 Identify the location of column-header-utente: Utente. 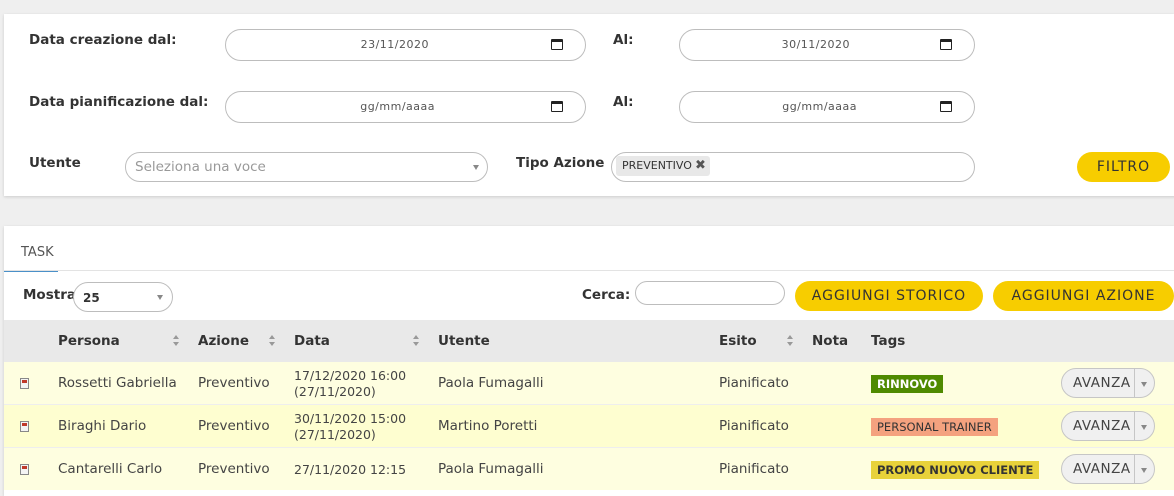
(464, 341).